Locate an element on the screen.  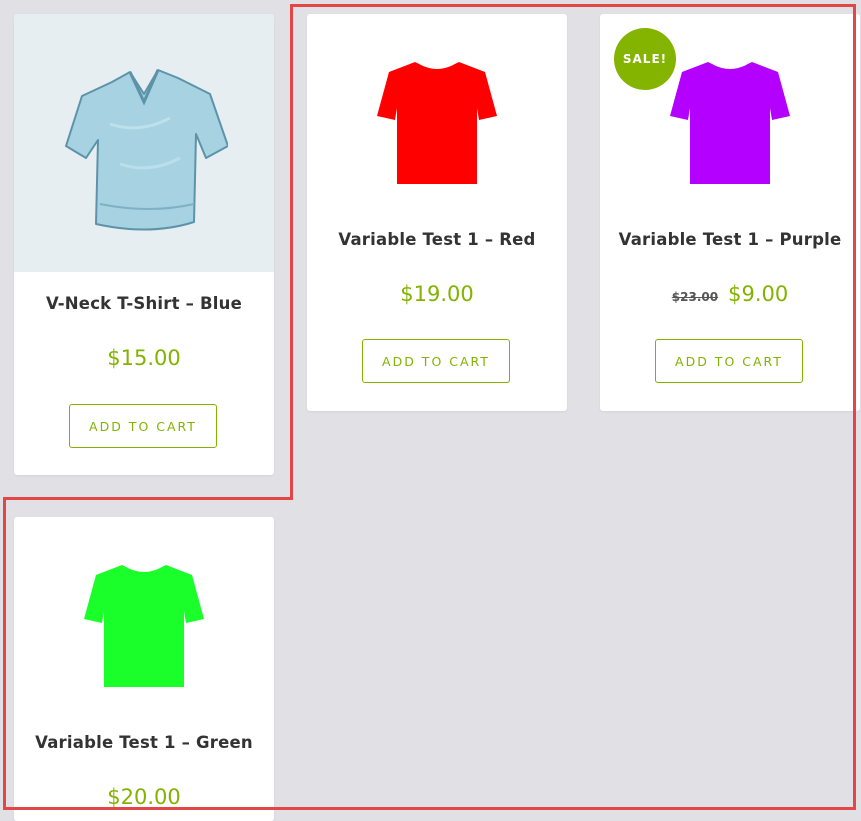
product-title: Variable Test 1 – Green is located at coordinates (144, 742).